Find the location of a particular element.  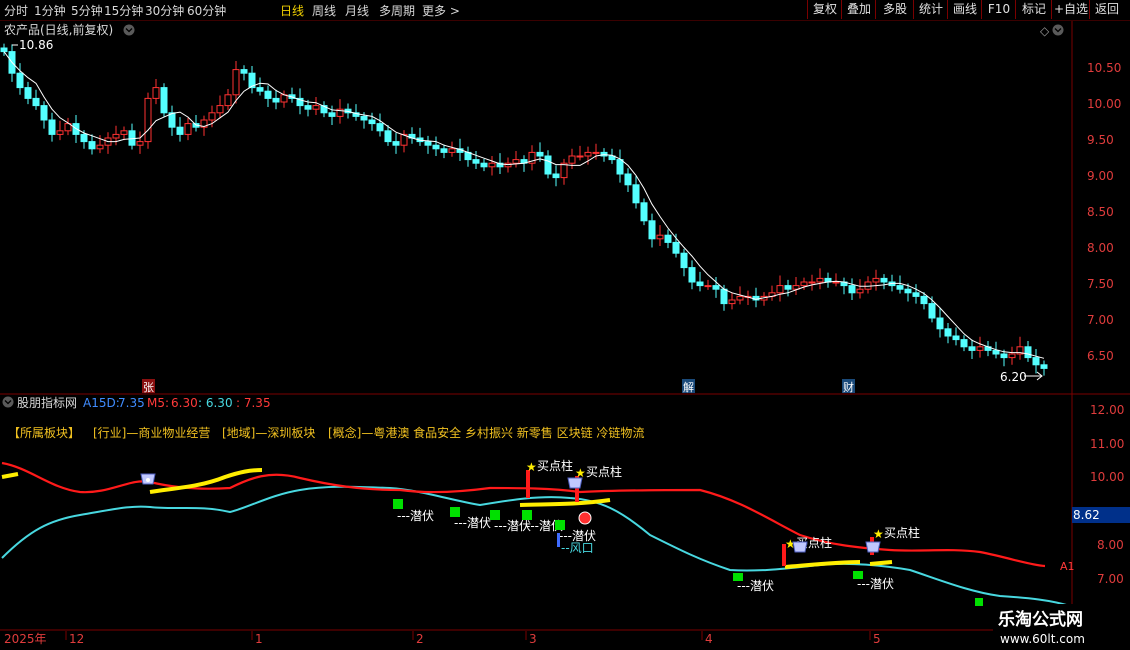

period-30min: 30分钟 is located at coordinates (164, 10).